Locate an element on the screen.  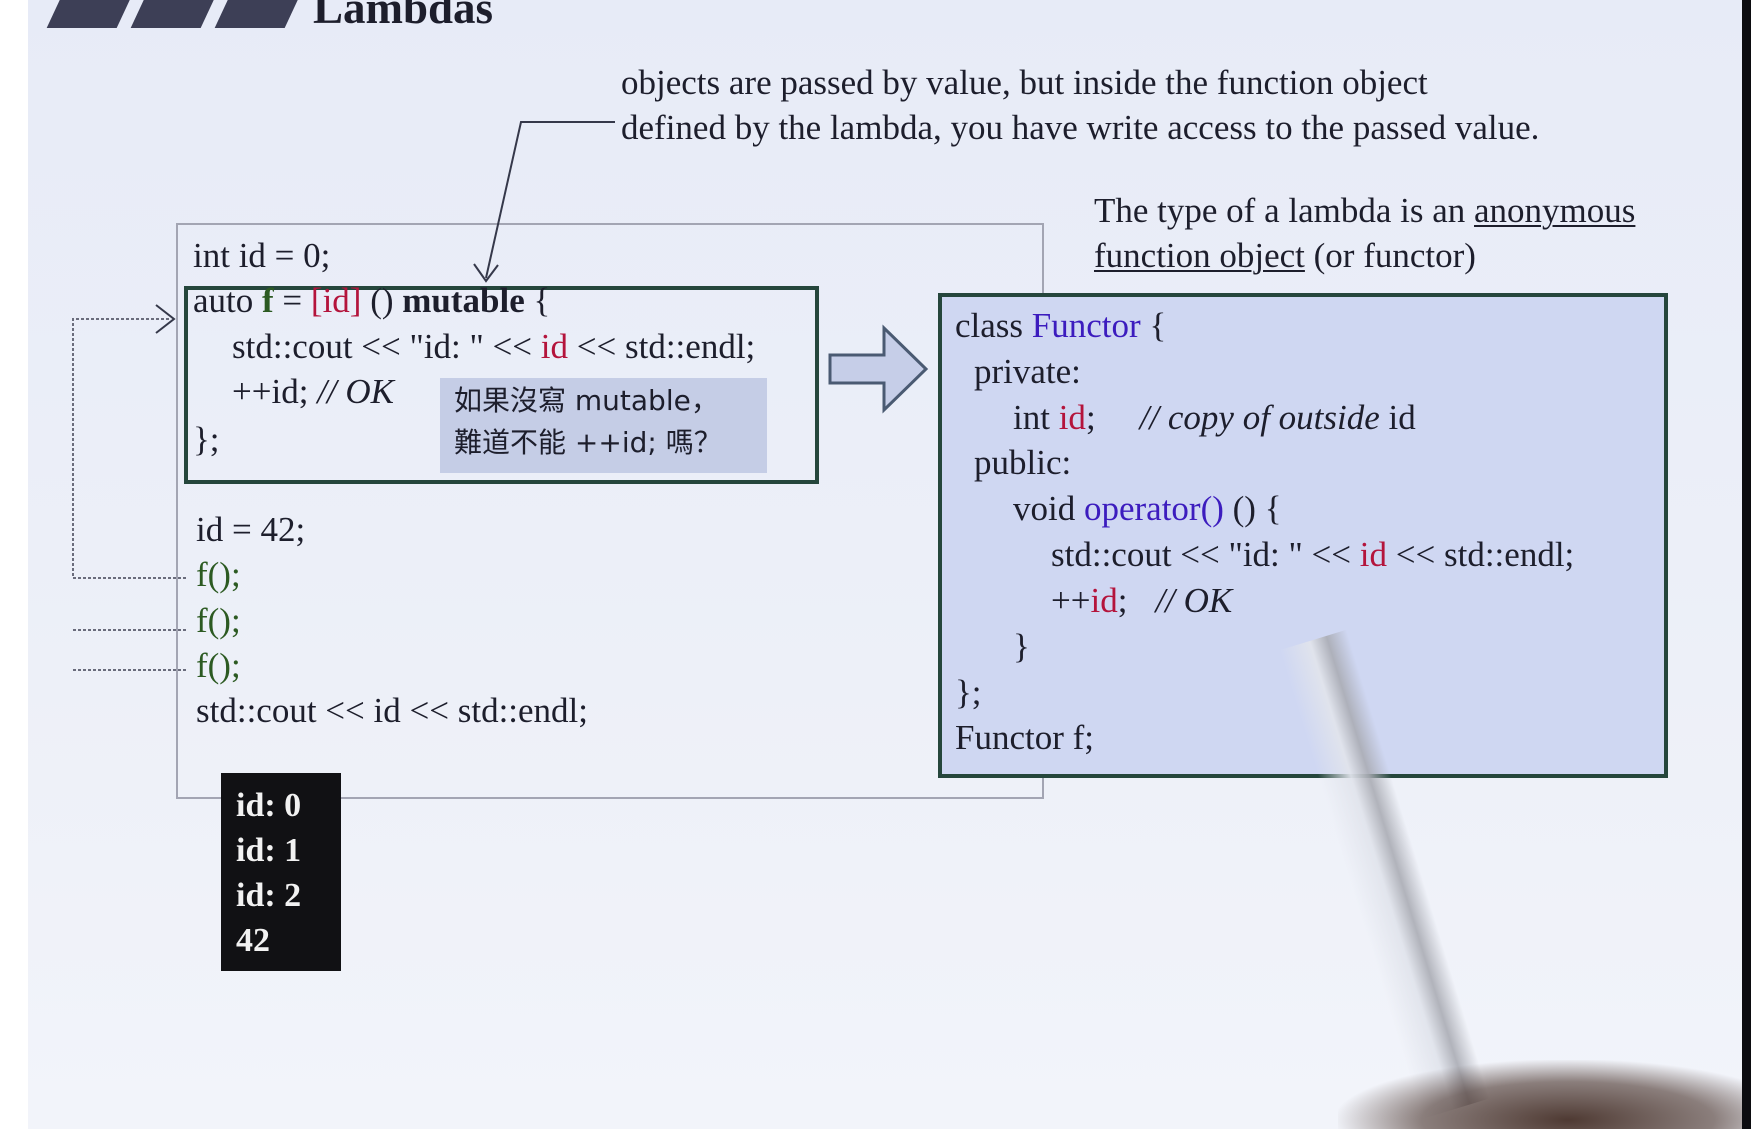
presenter-hand-shadow is located at coordinates (1544, 1094).